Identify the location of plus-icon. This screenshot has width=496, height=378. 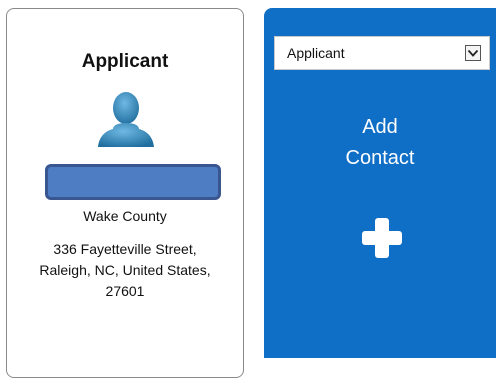
(382, 238).